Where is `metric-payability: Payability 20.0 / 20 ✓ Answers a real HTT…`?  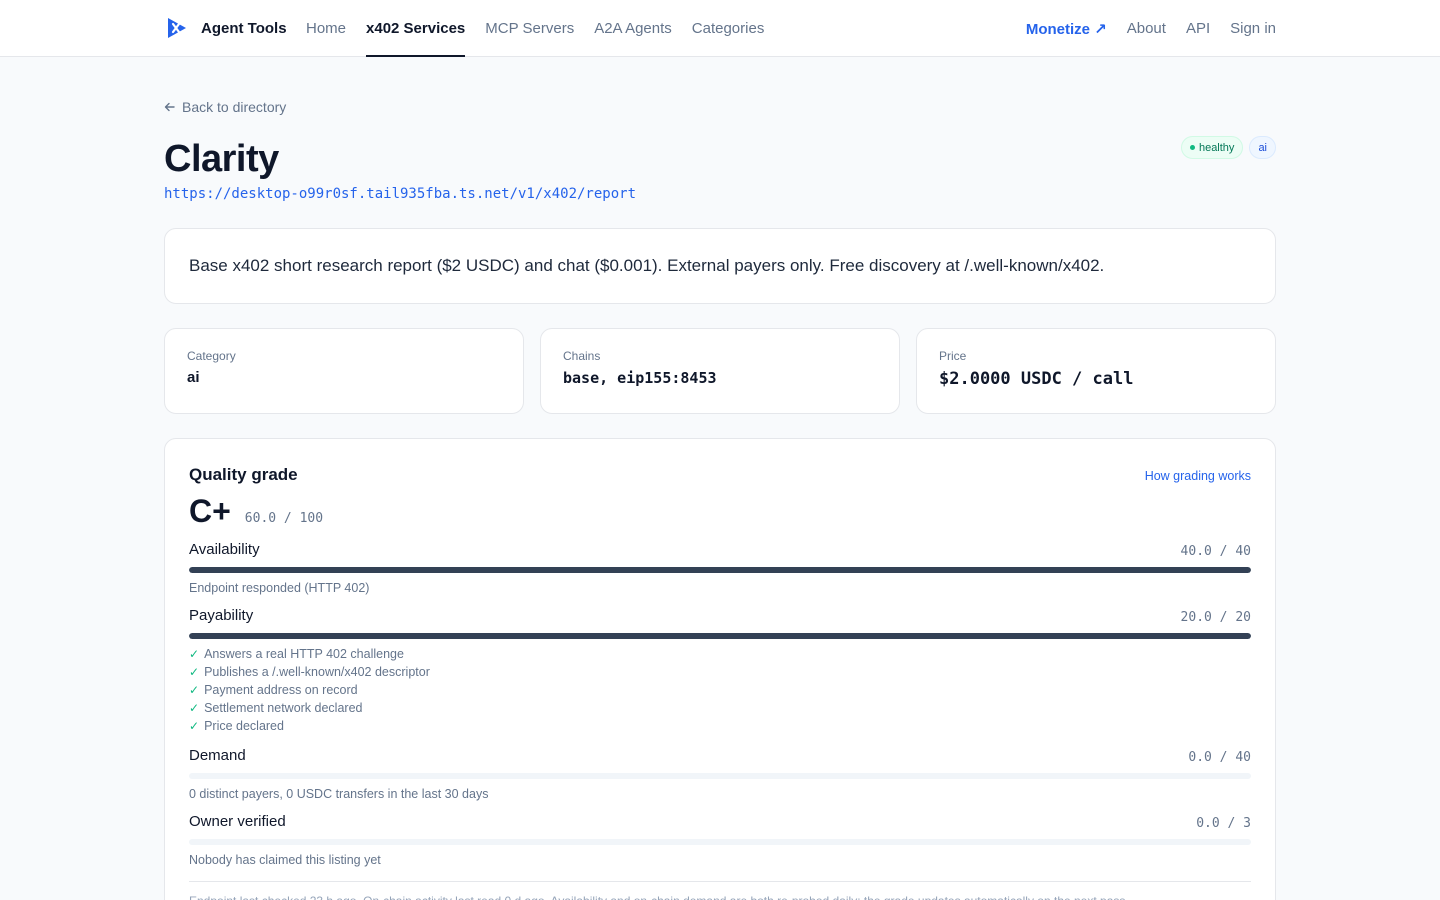 metric-payability: Payability 20.0 / 20 ✓ Answers a real HTT… is located at coordinates (720, 671).